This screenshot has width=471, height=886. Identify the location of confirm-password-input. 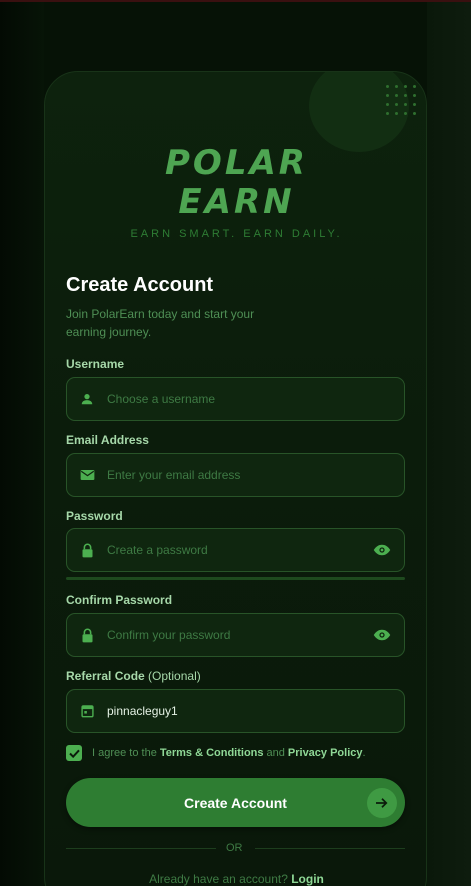
(233, 635).